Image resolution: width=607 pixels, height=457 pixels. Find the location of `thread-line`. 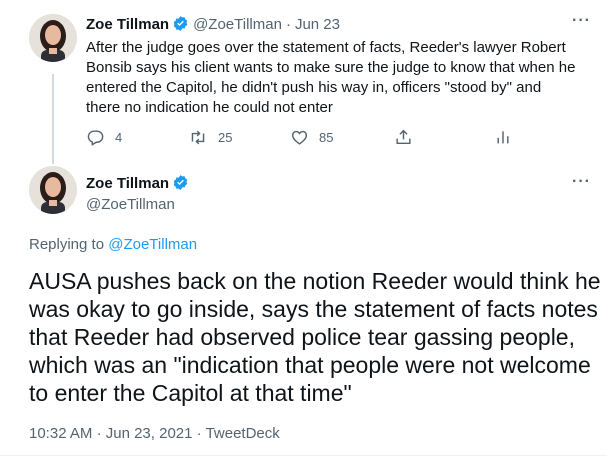

thread-line is located at coordinates (53, 119).